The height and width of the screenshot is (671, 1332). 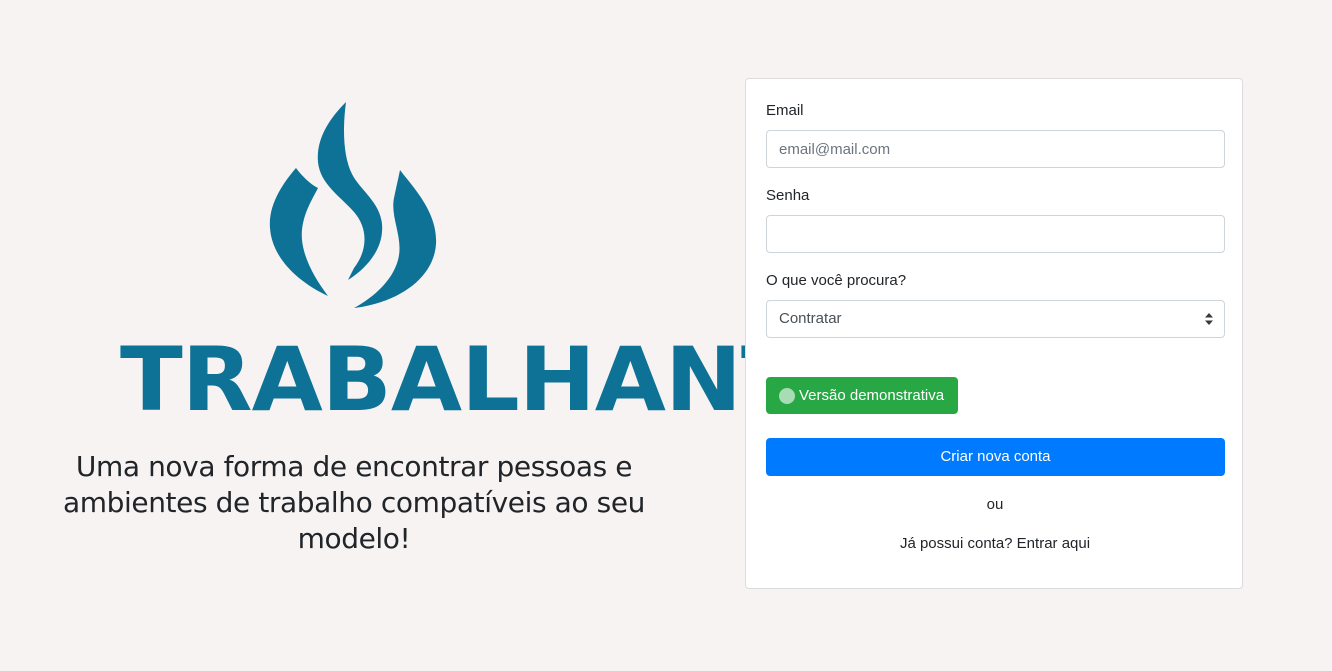 I want to click on password-field, so click(x=995, y=234).